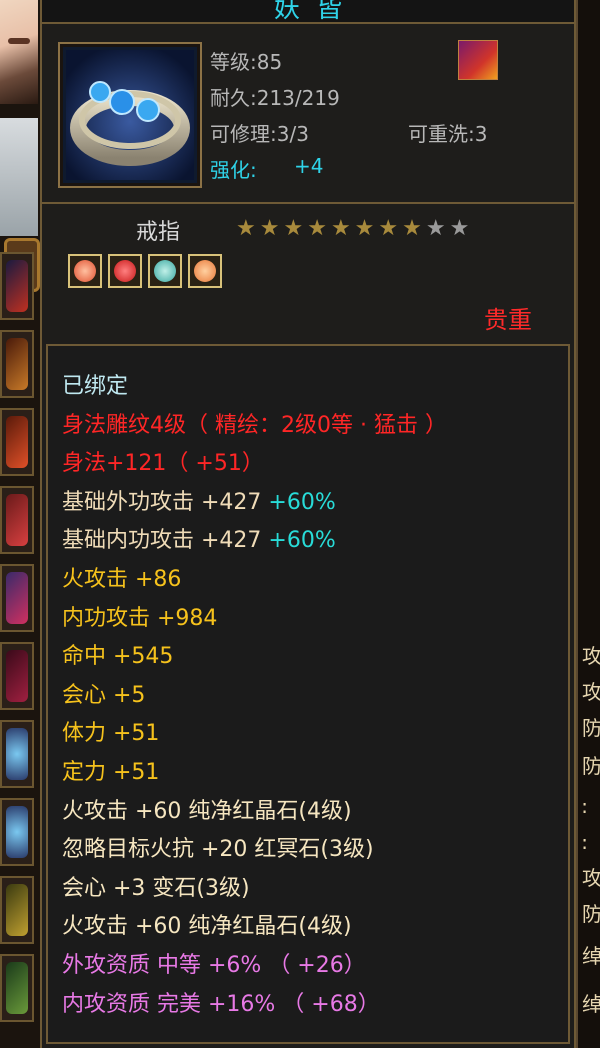  I want to click on item-type: 戒指, so click(158, 232).